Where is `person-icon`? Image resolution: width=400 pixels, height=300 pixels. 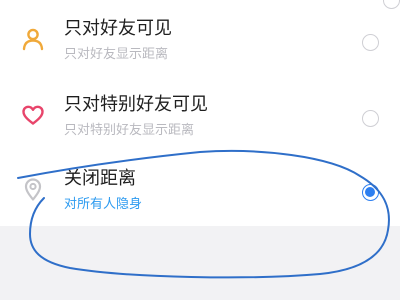
person-icon is located at coordinates (33, 39).